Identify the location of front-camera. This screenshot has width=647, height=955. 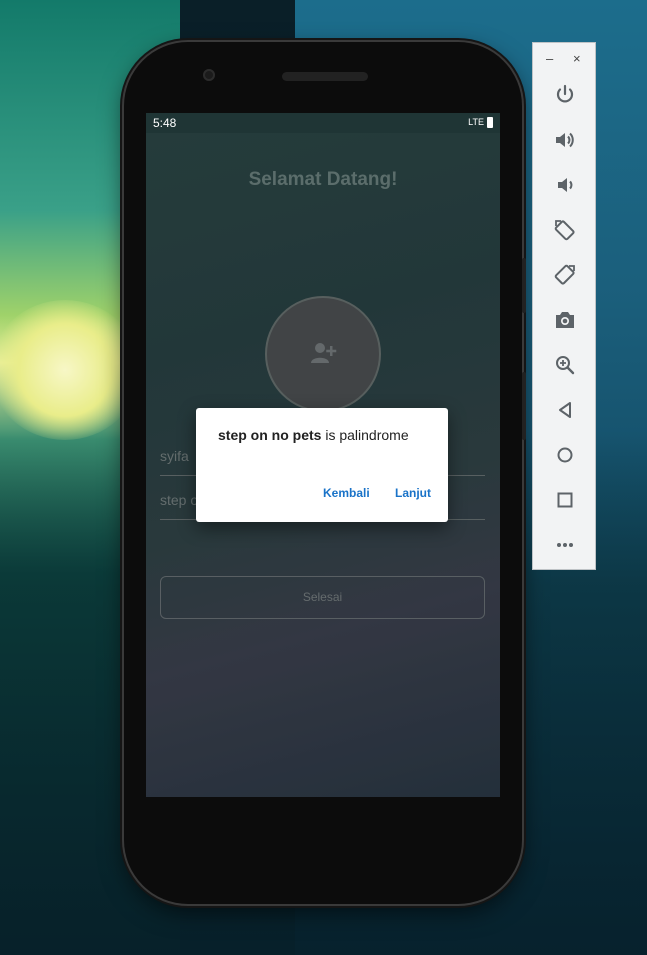
(209, 75).